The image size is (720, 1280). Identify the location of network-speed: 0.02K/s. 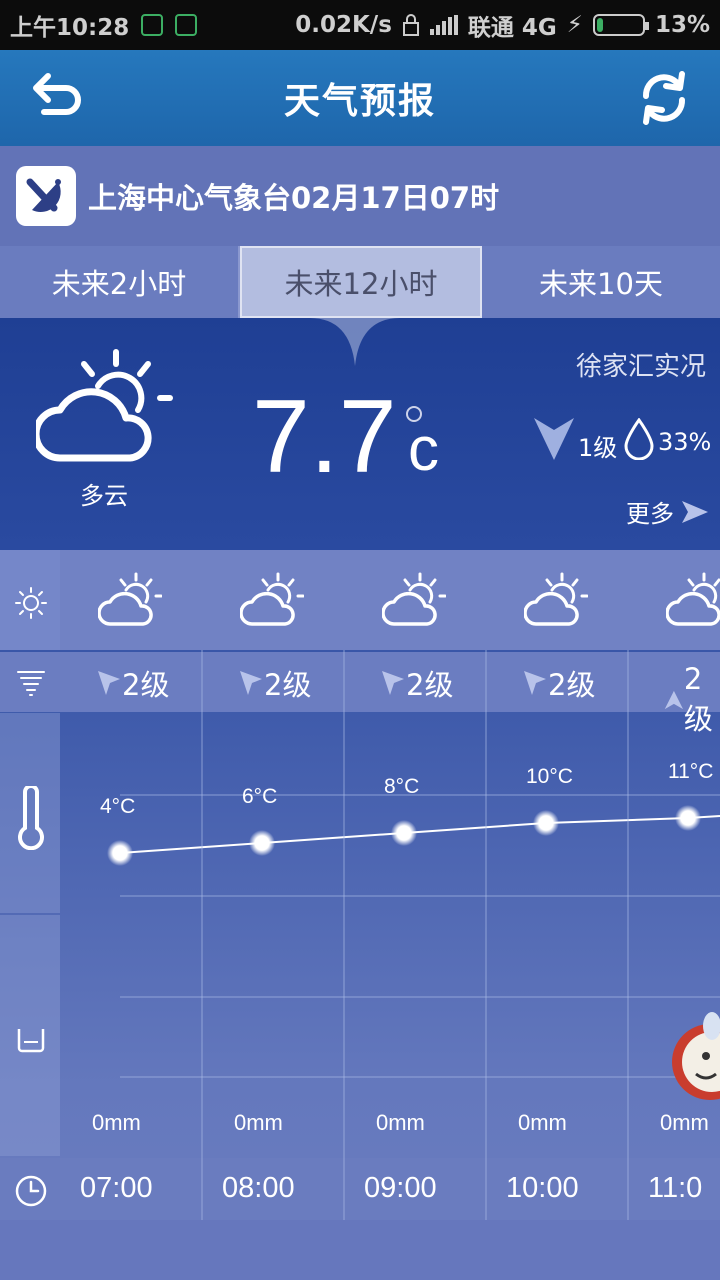
(343, 25).